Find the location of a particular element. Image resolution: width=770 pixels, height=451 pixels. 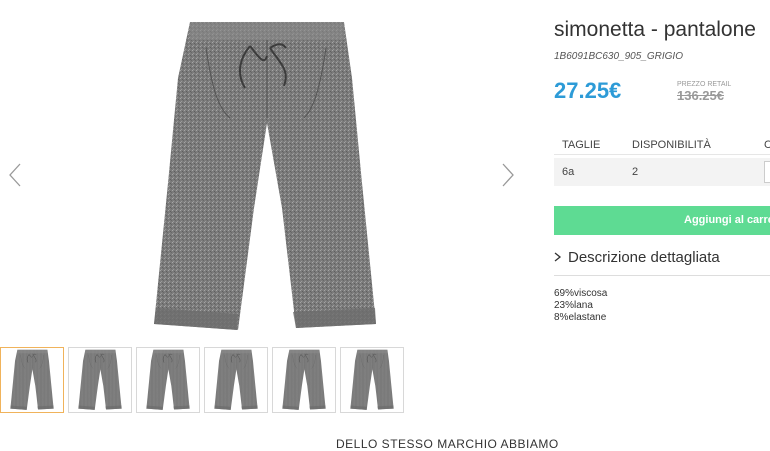

size-value: 6a is located at coordinates (568, 172).